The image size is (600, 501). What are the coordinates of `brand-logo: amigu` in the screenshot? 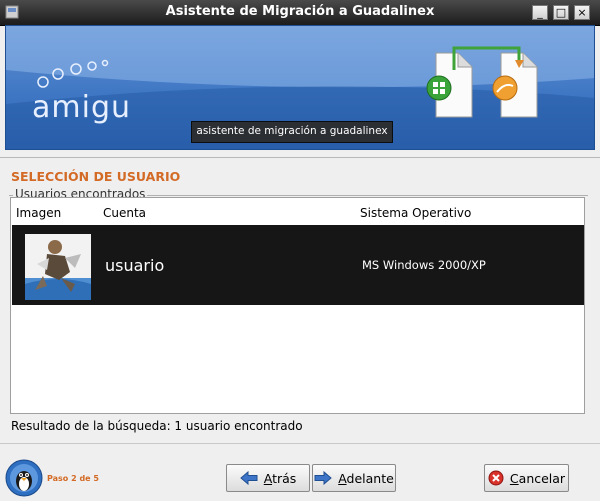 It's located at (81, 107).